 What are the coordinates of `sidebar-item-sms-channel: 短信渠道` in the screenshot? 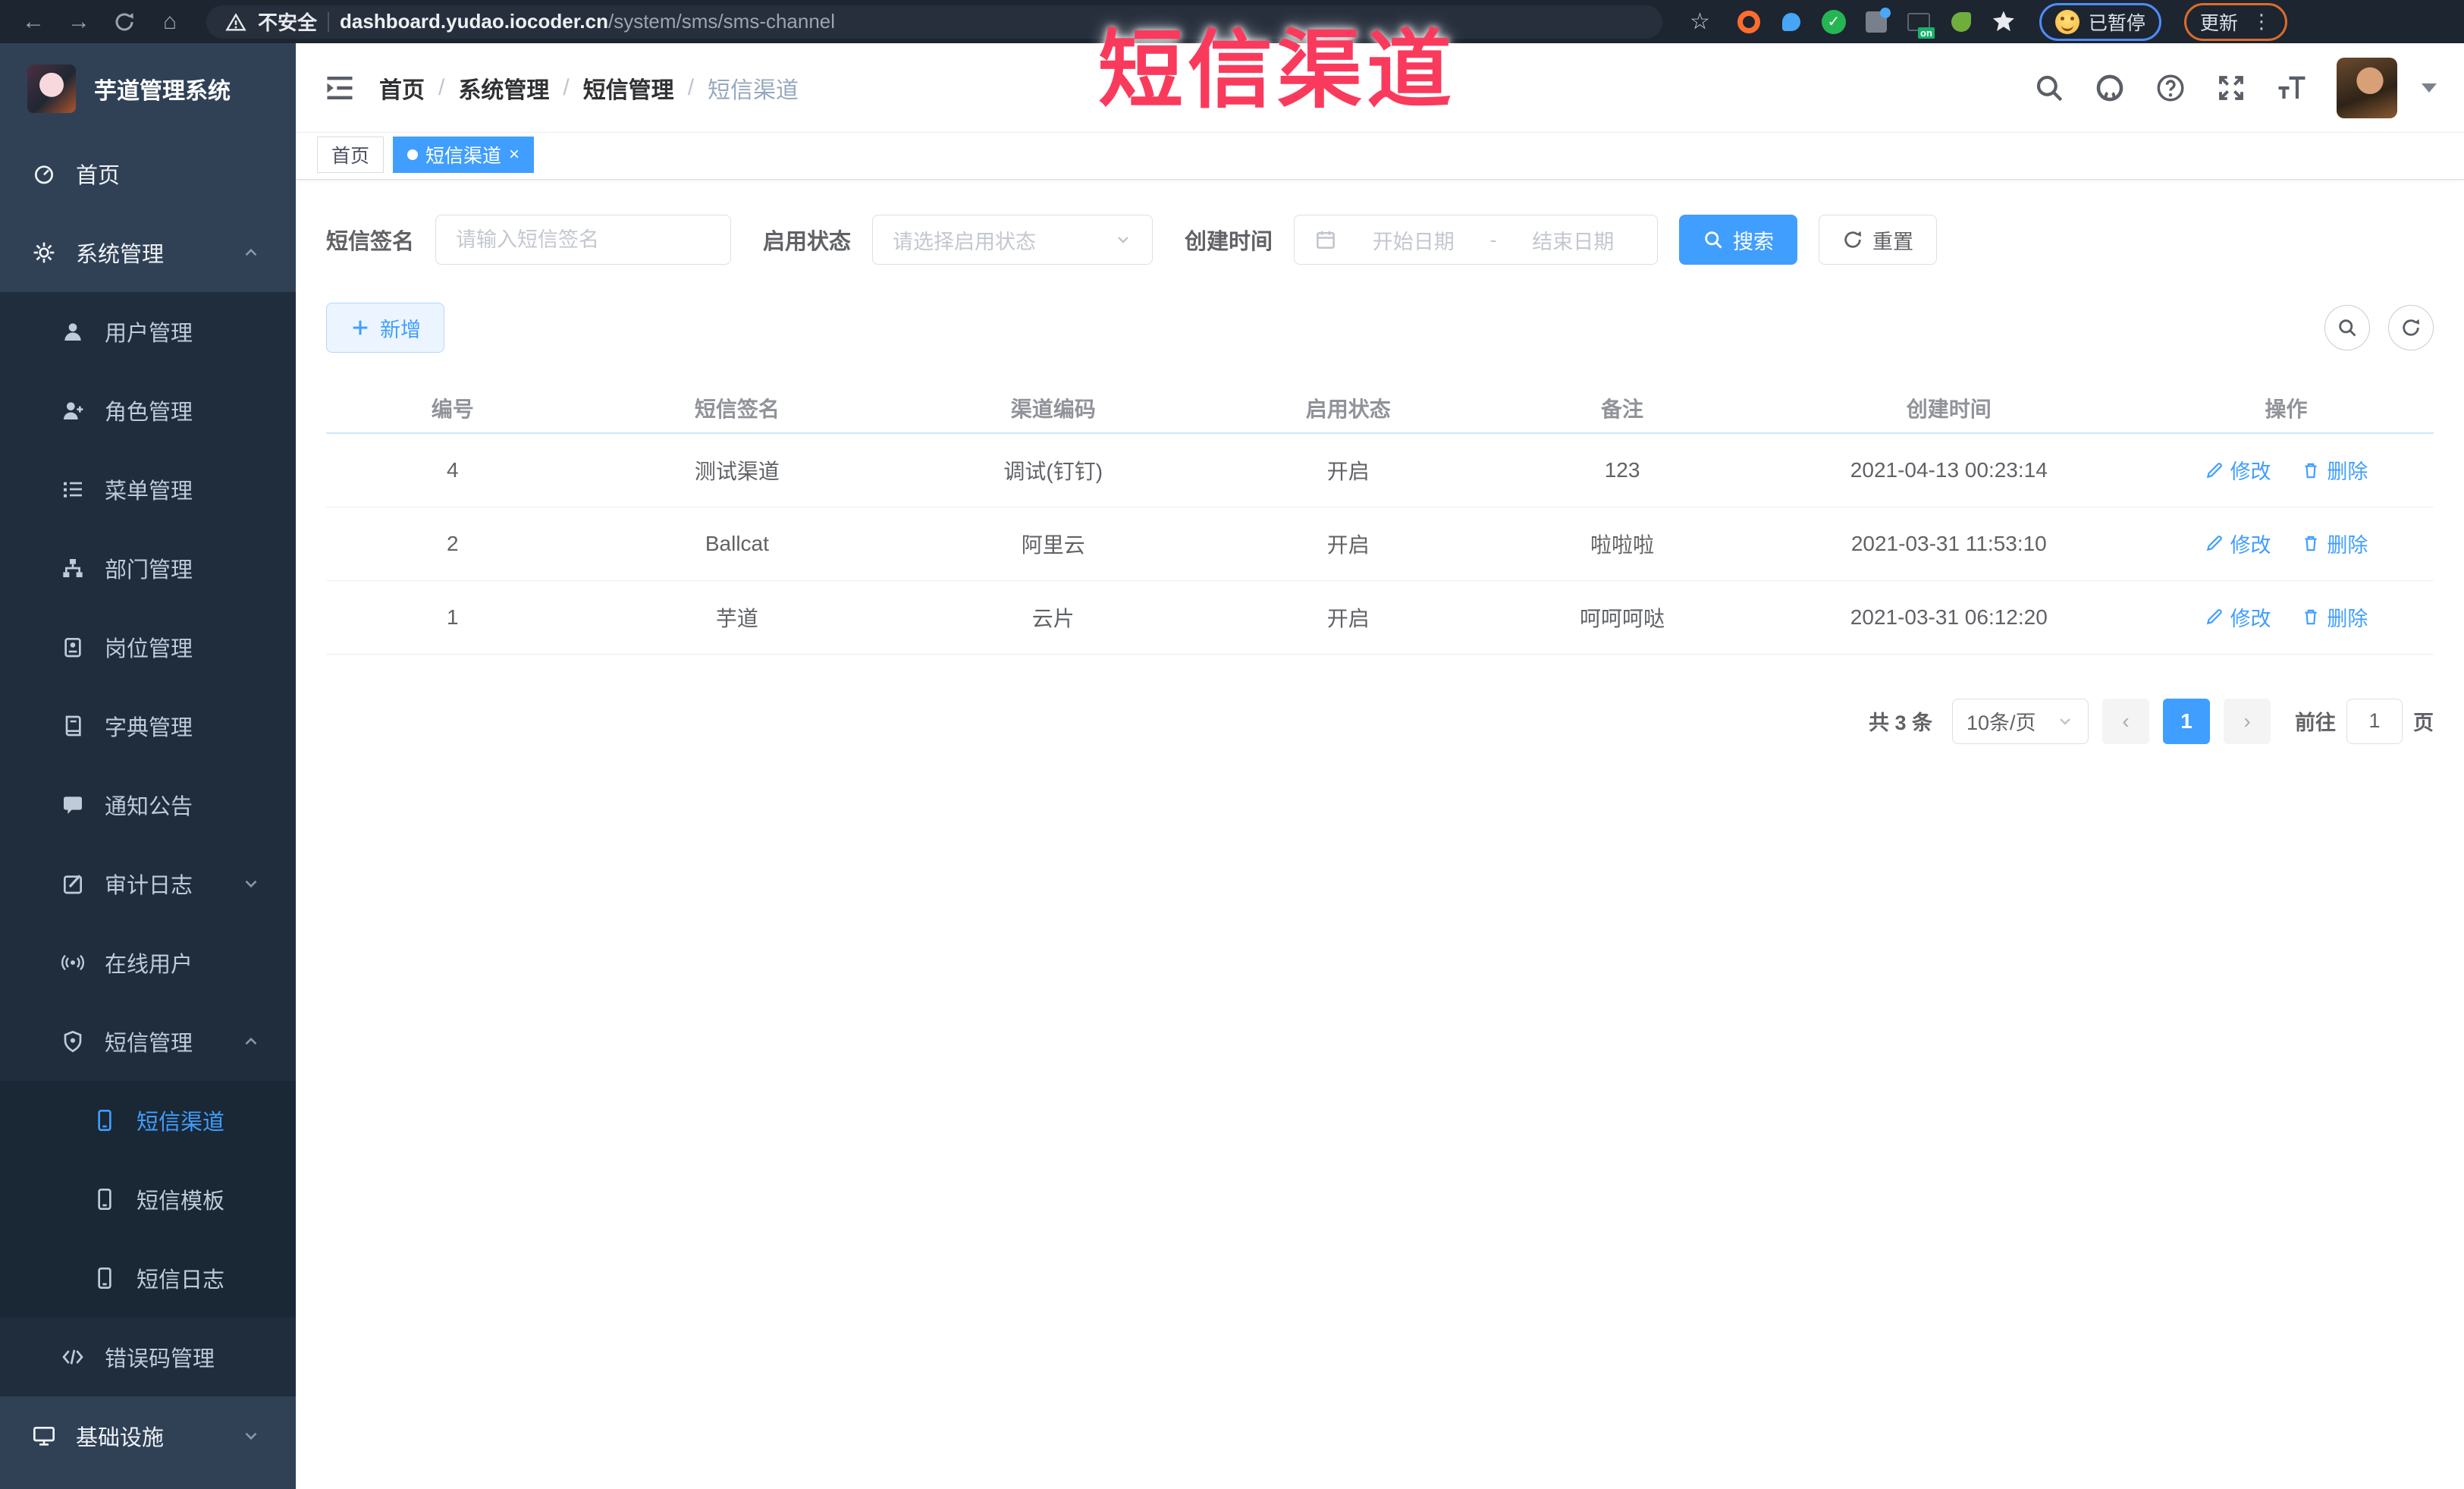 It's located at (148, 1120).